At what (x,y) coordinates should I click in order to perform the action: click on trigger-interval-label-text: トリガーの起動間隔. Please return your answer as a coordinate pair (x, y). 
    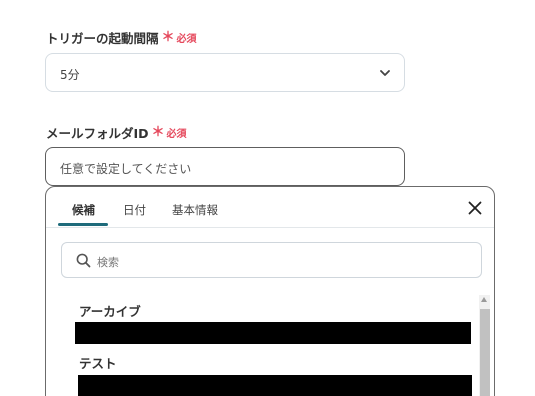
    Looking at the image, I should click on (102, 38).